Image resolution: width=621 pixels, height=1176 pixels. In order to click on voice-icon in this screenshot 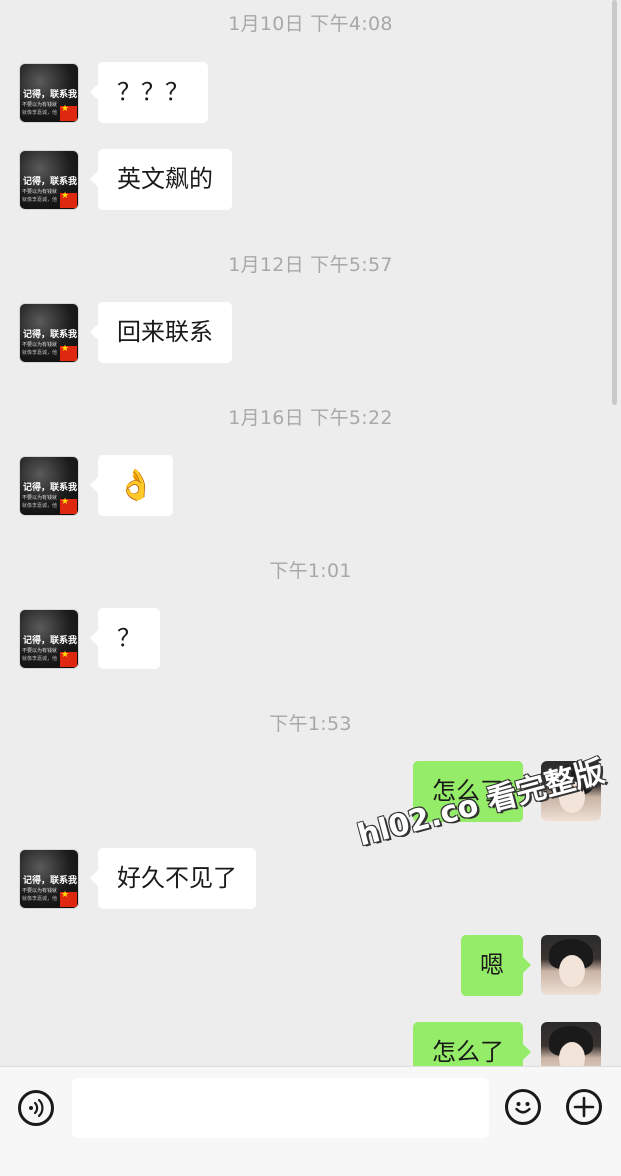, I will do `click(36, 1108)`.